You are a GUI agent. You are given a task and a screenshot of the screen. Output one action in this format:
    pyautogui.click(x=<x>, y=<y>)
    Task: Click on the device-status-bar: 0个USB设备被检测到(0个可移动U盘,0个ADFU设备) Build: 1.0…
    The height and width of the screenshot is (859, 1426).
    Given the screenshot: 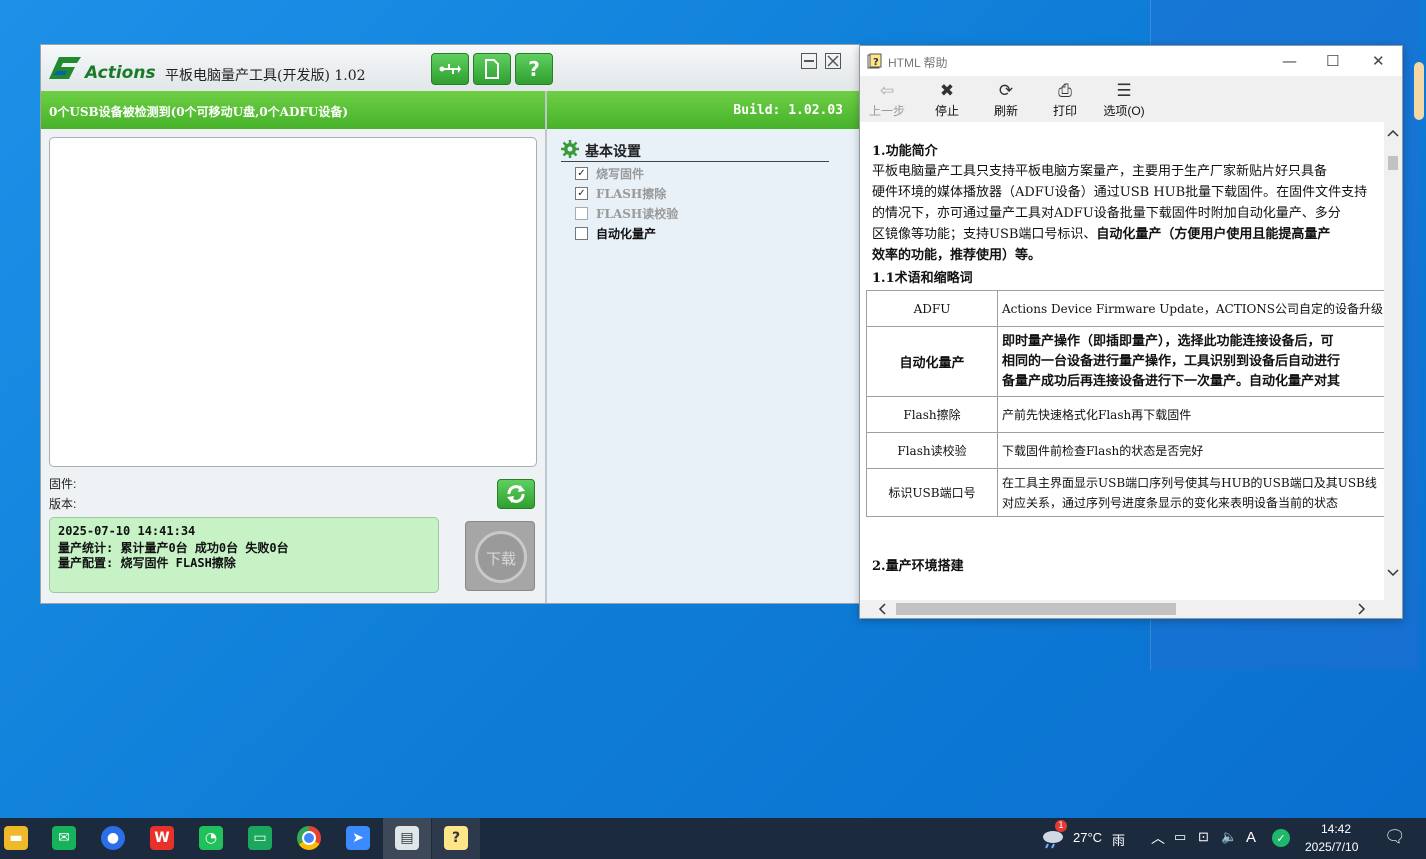 What is the action you would take?
    pyautogui.click(x=450, y=110)
    